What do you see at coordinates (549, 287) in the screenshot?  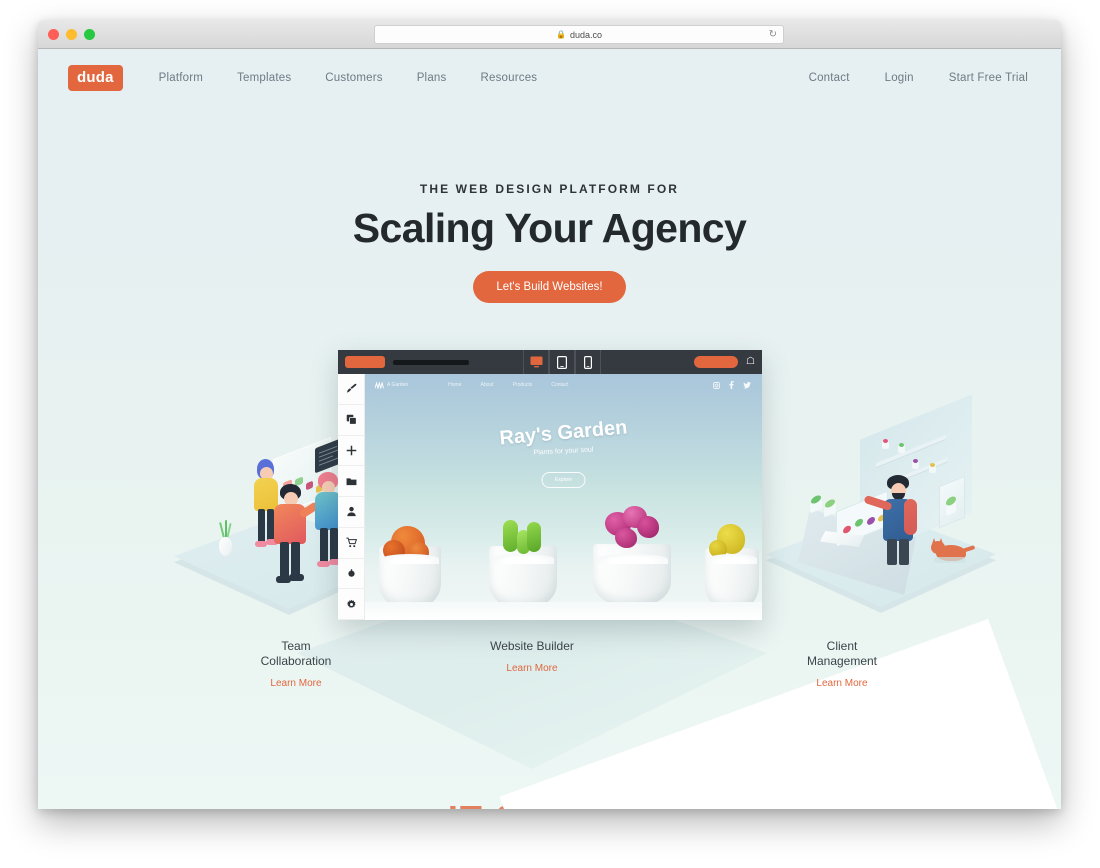 I see `hero-cta-button: Let's Build Websites!` at bounding box center [549, 287].